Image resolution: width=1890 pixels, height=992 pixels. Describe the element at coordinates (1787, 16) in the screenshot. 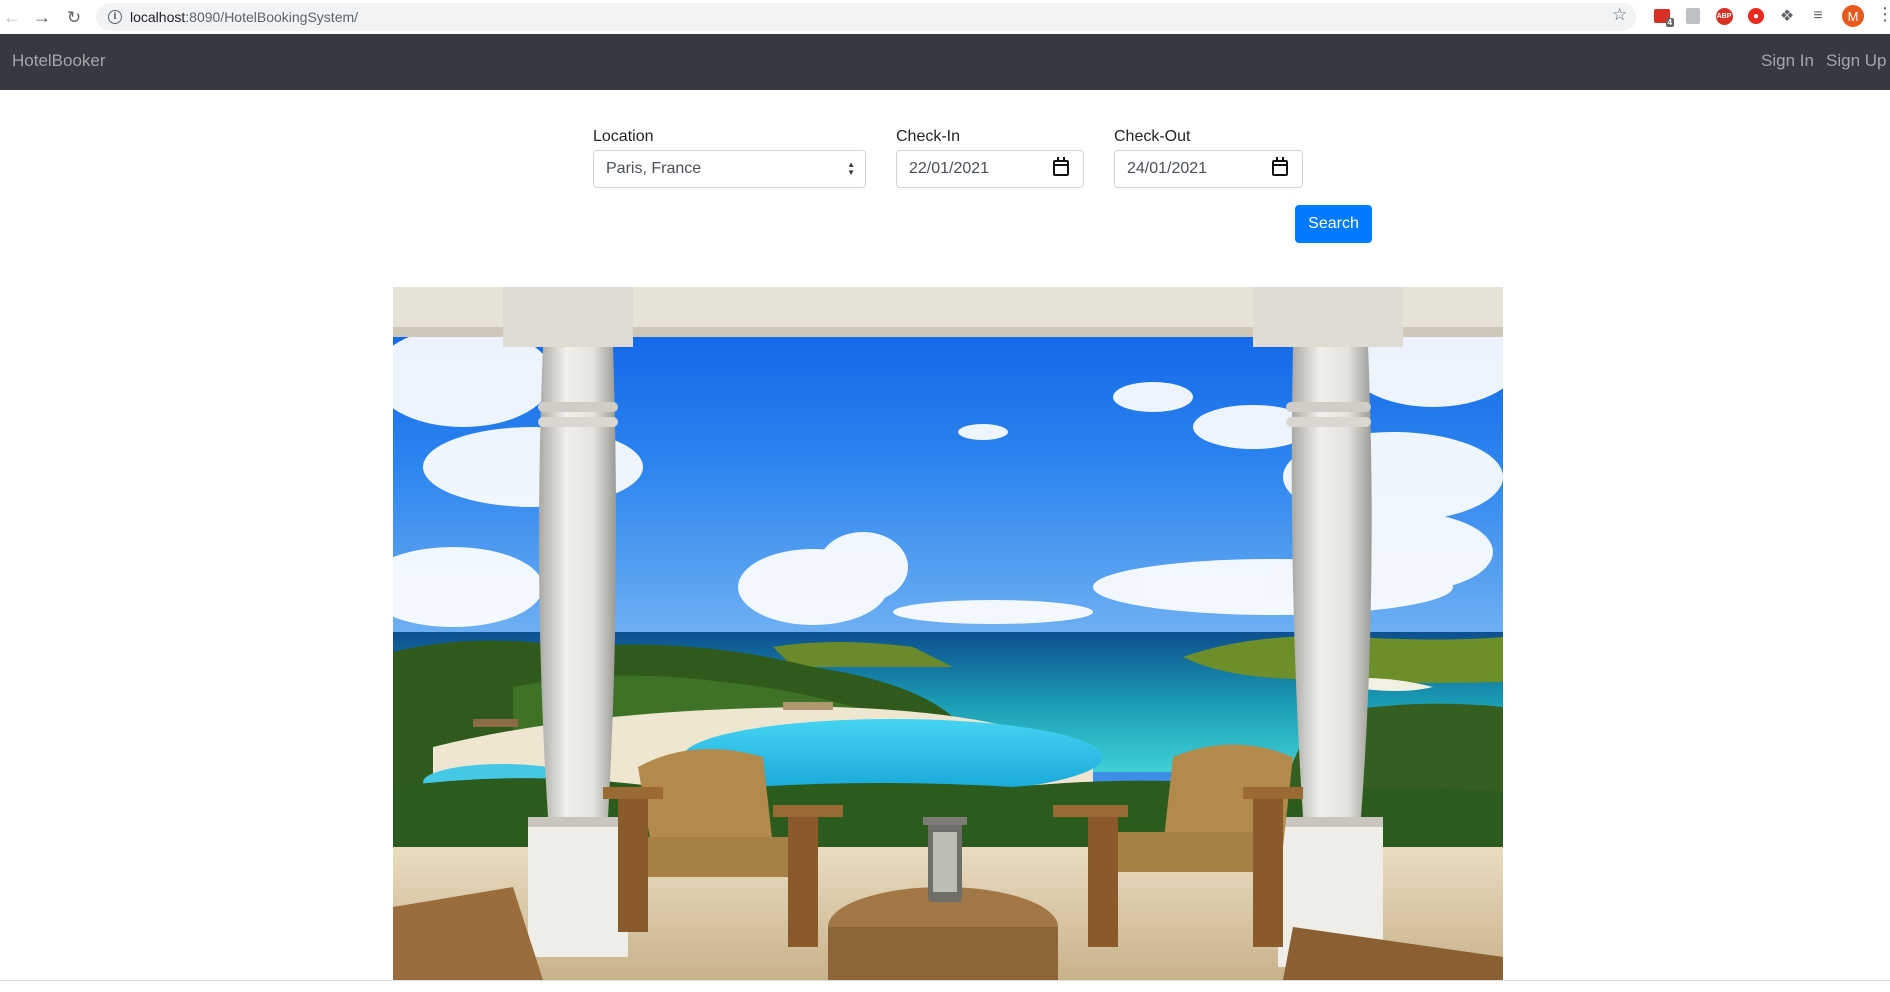

I see `puzzle-icon: ❖` at that location.